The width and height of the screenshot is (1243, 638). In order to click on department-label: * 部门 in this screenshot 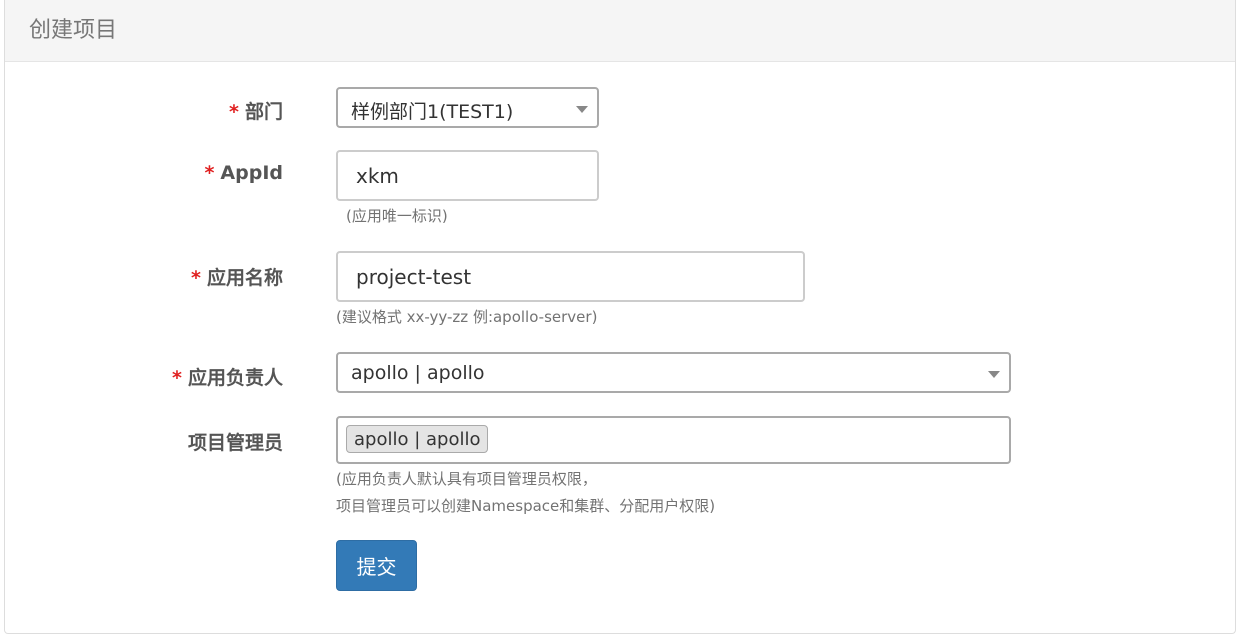, I will do `click(256, 110)`.